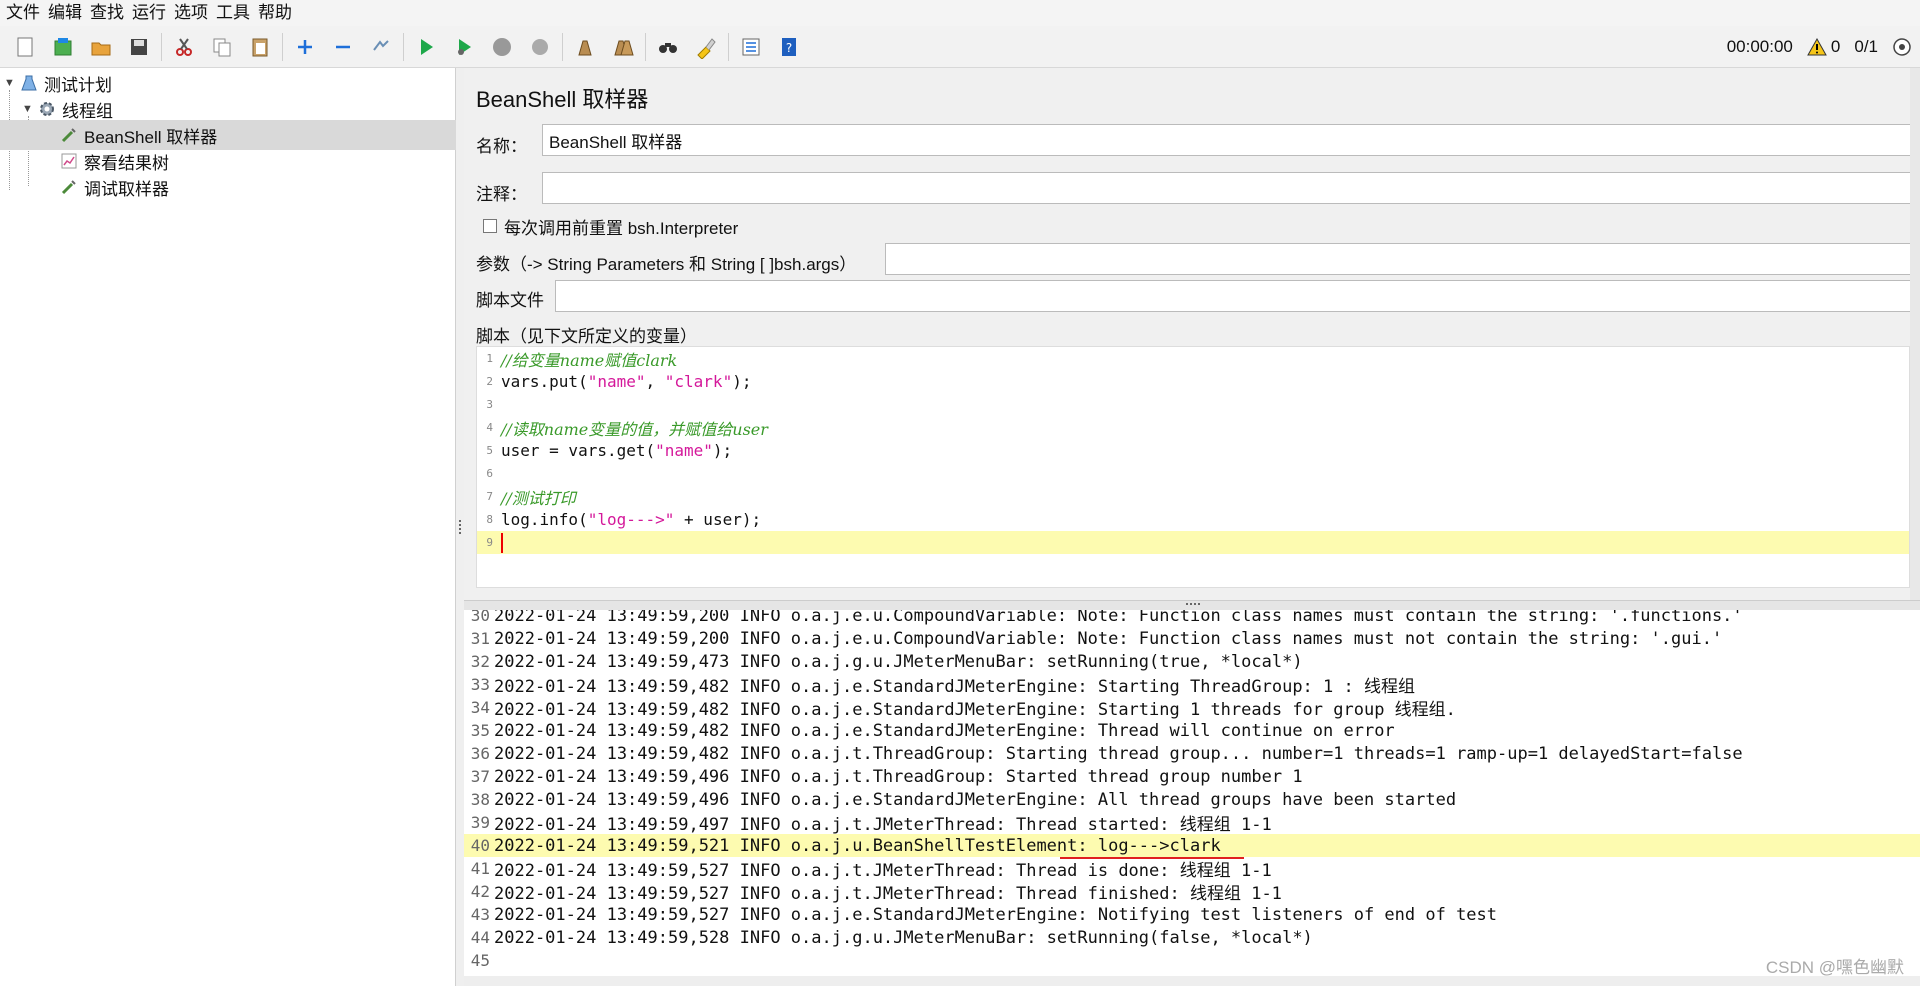 Image resolution: width=1920 pixels, height=986 pixels. I want to click on warning-icon, so click(1817, 47).